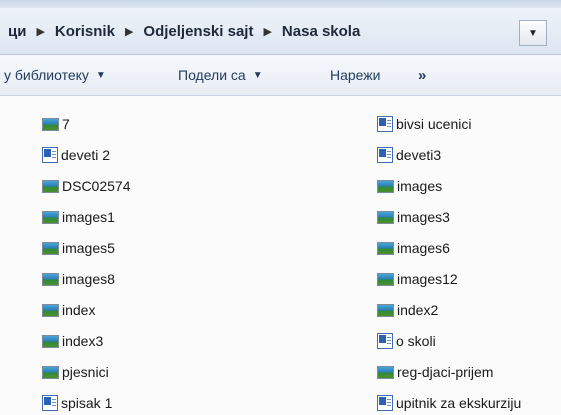  I want to click on file-item: deveti3, so click(409, 155).